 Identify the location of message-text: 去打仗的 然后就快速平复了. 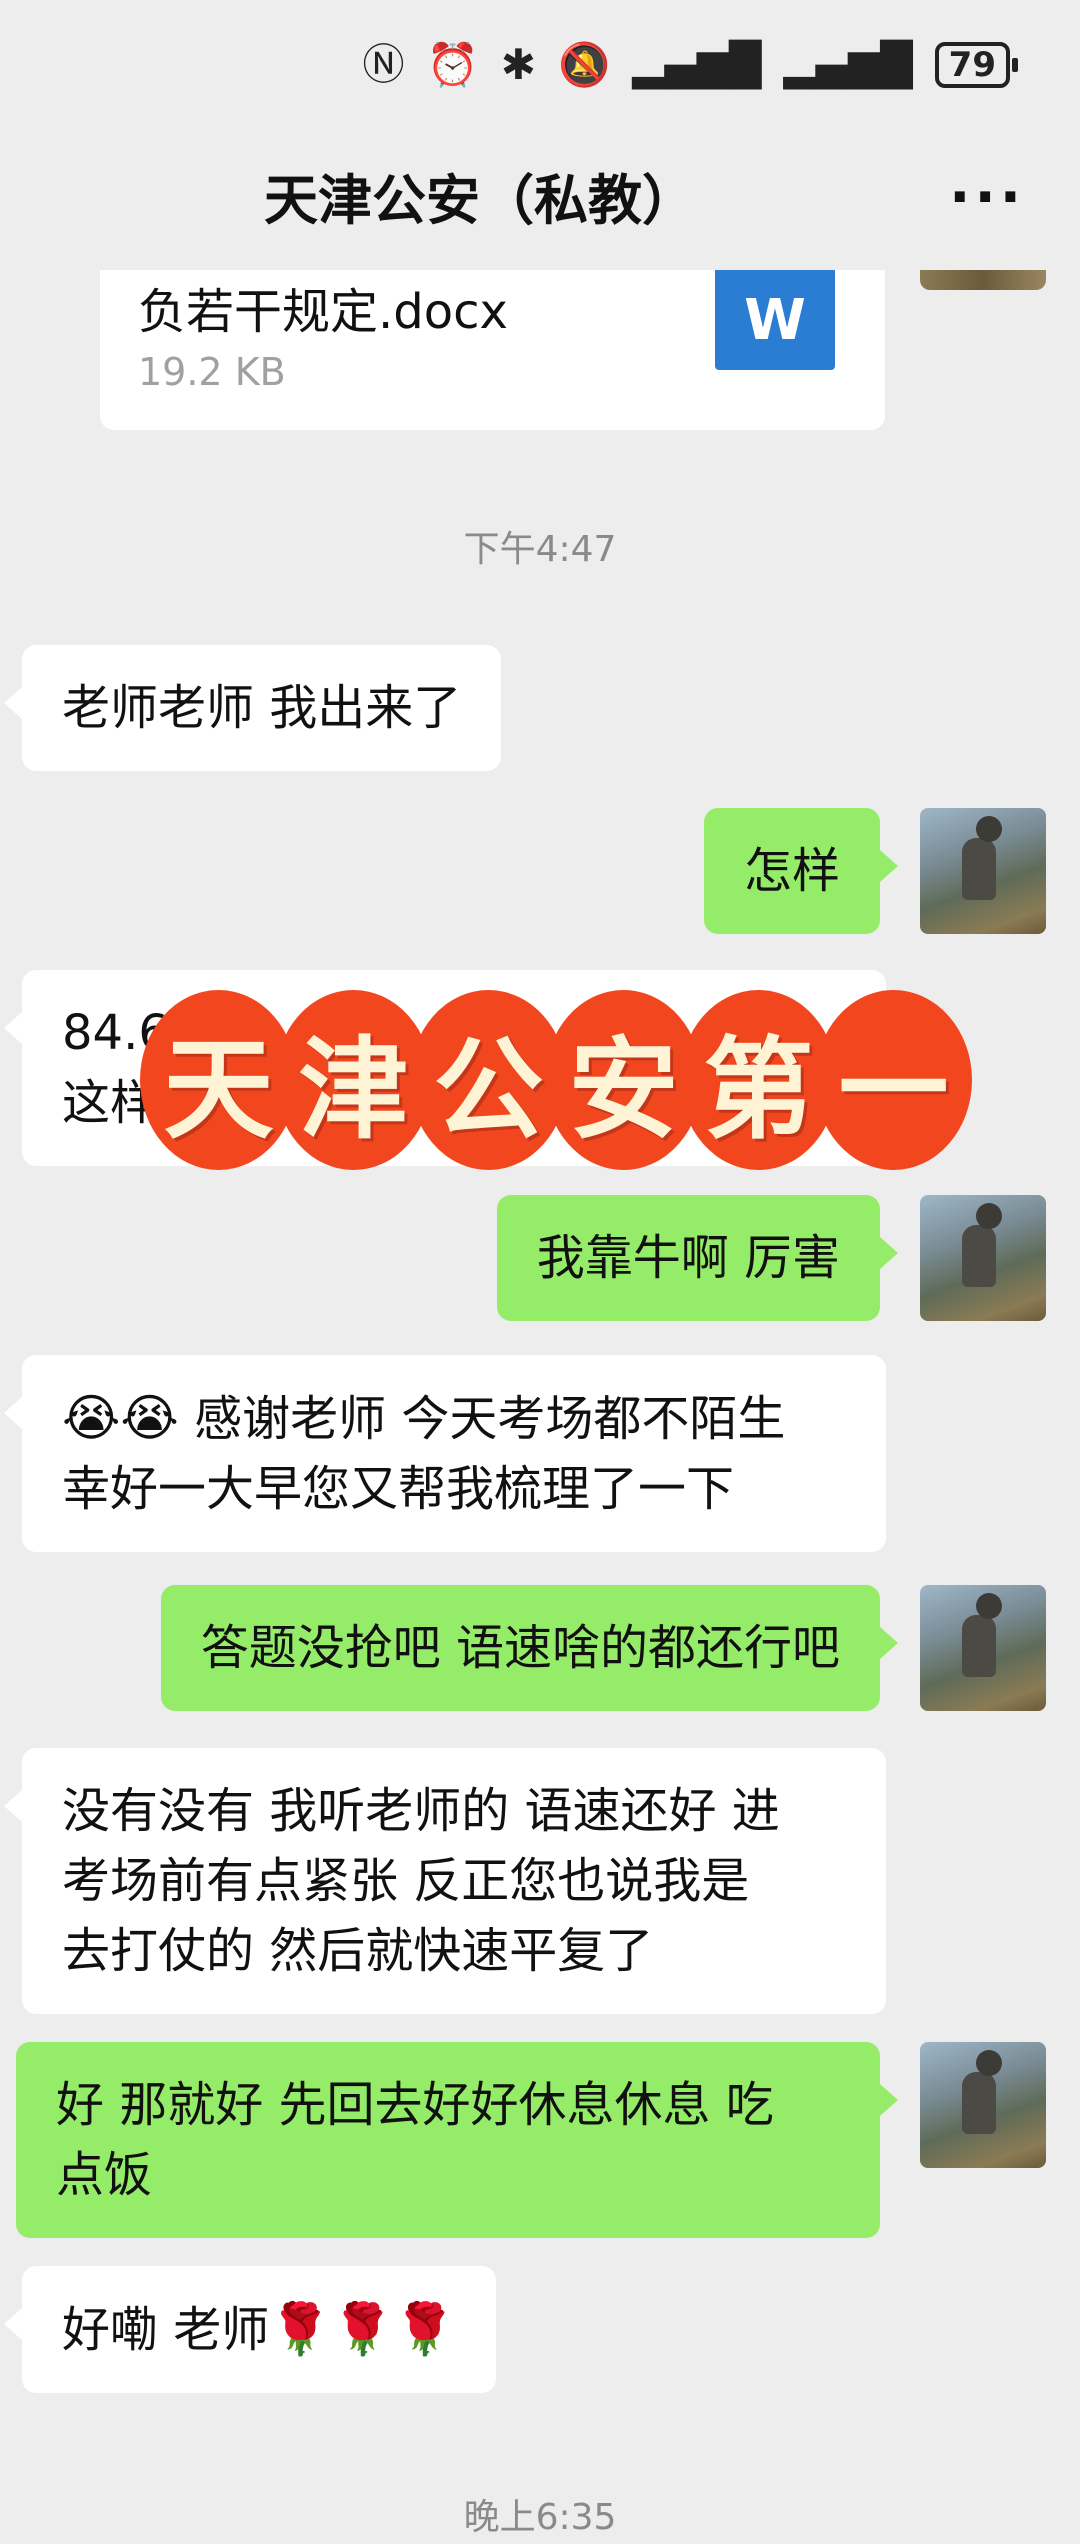
(358, 1951).